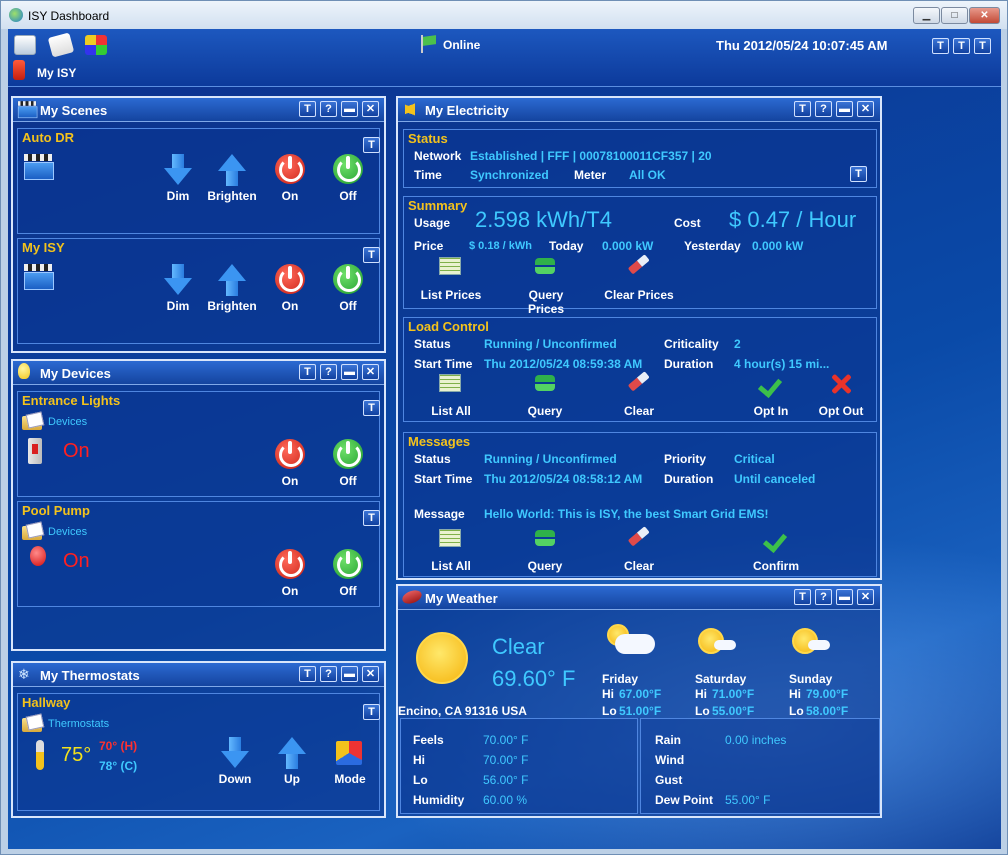 The image size is (1008, 855). What do you see at coordinates (462, 711) in the screenshot?
I see `location: Encino, CA 91316 USA` at bounding box center [462, 711].